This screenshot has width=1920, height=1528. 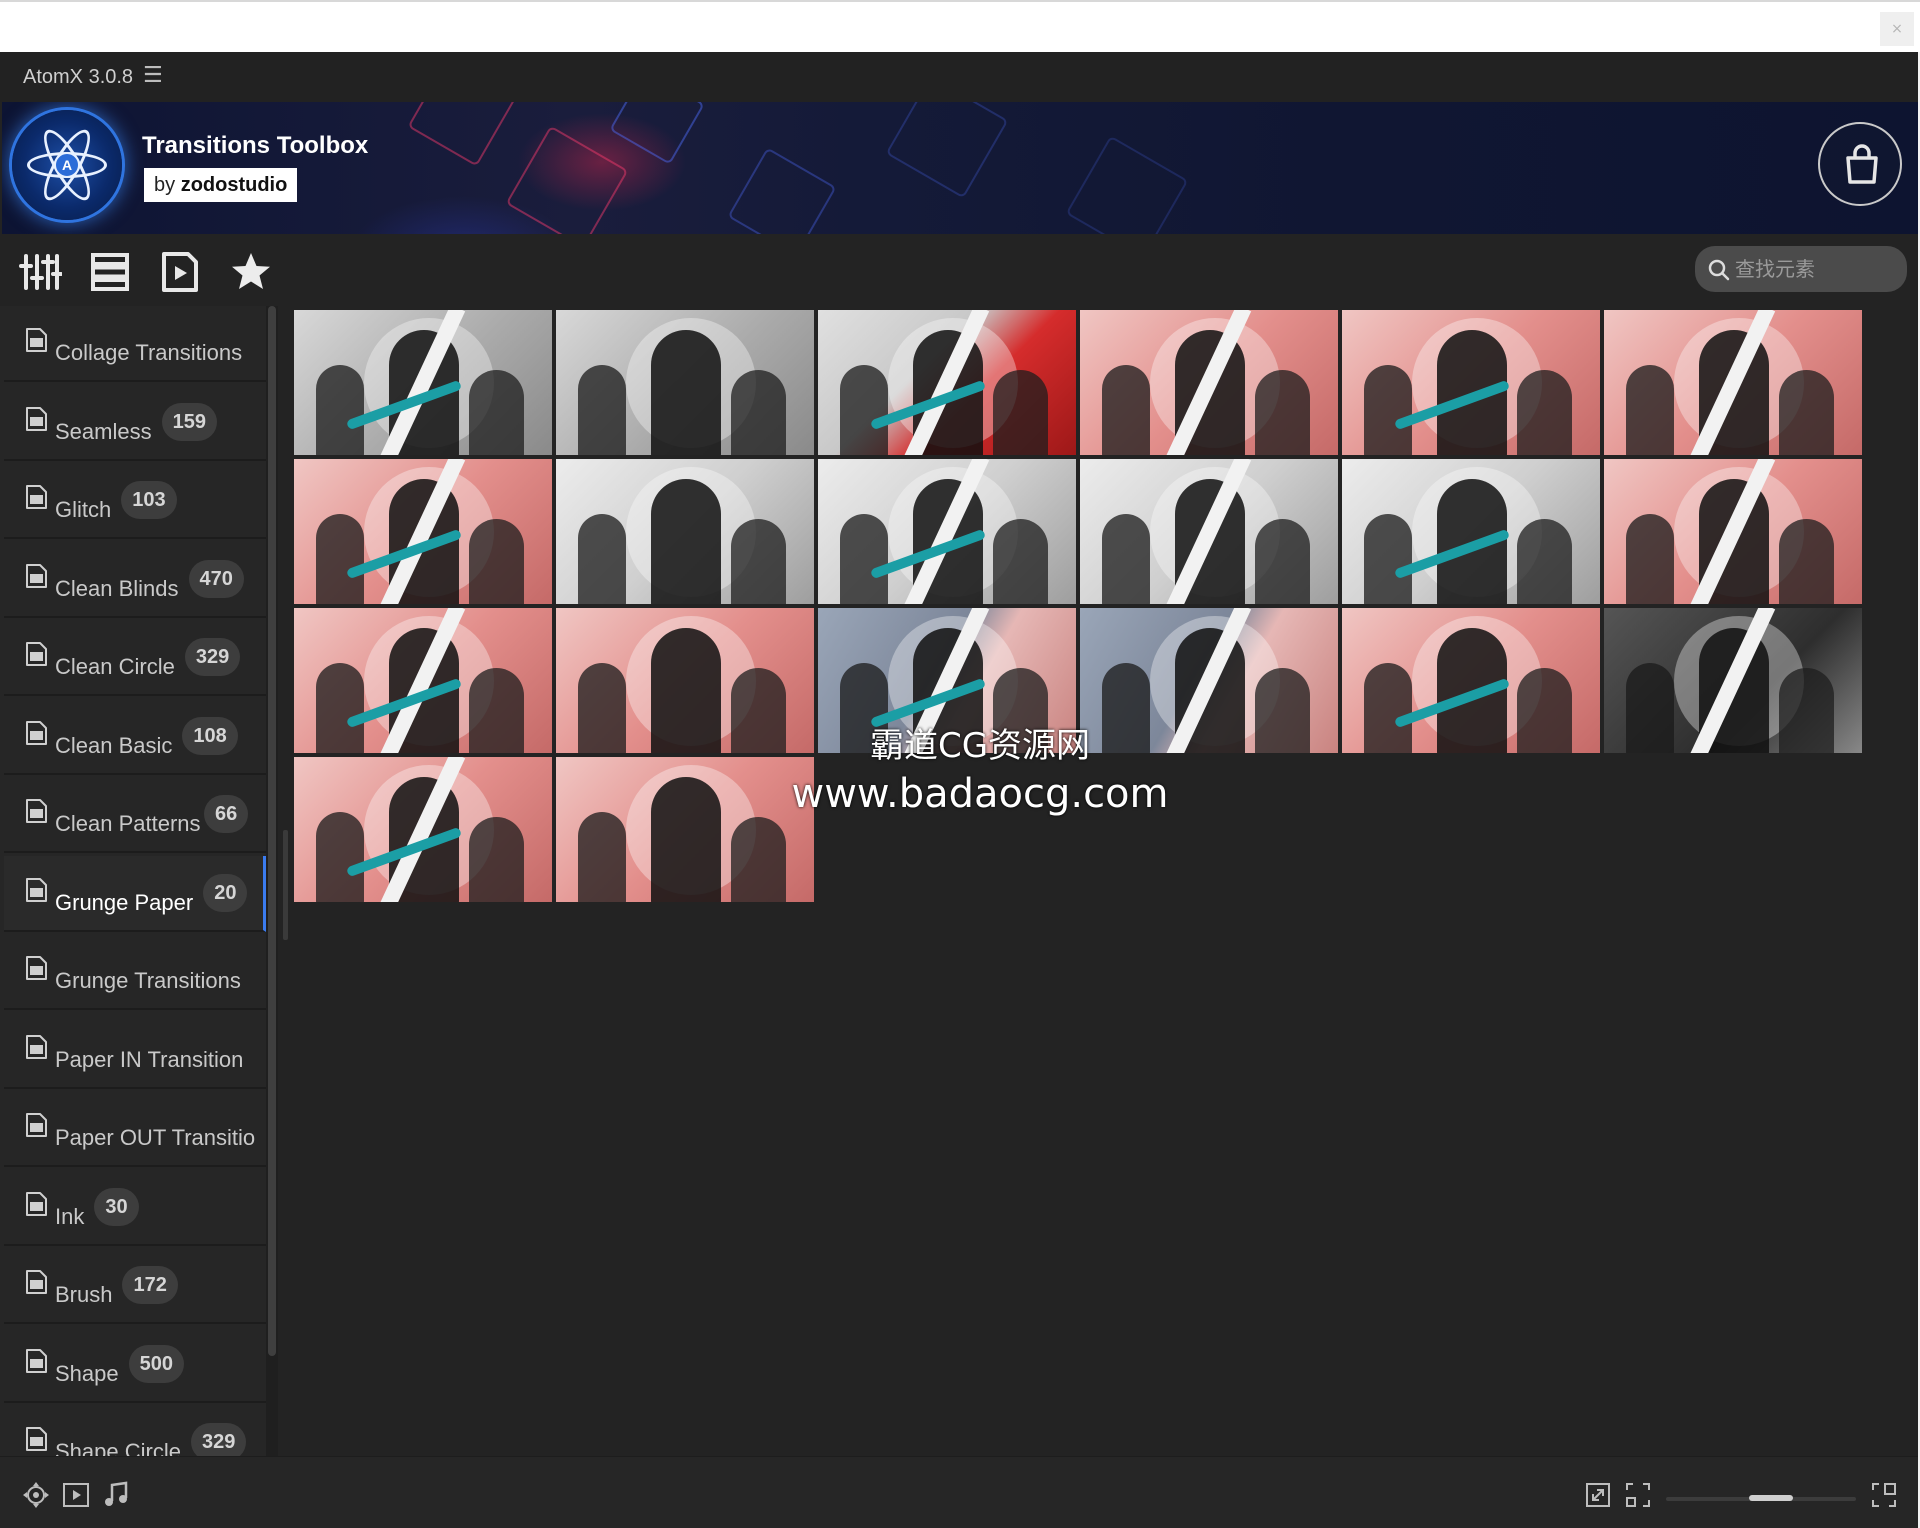 What do you see at coordinates (103, 431) in the screenshot?
I see `sidebar-item-label: Seamless` at bounding box center [103, 431].